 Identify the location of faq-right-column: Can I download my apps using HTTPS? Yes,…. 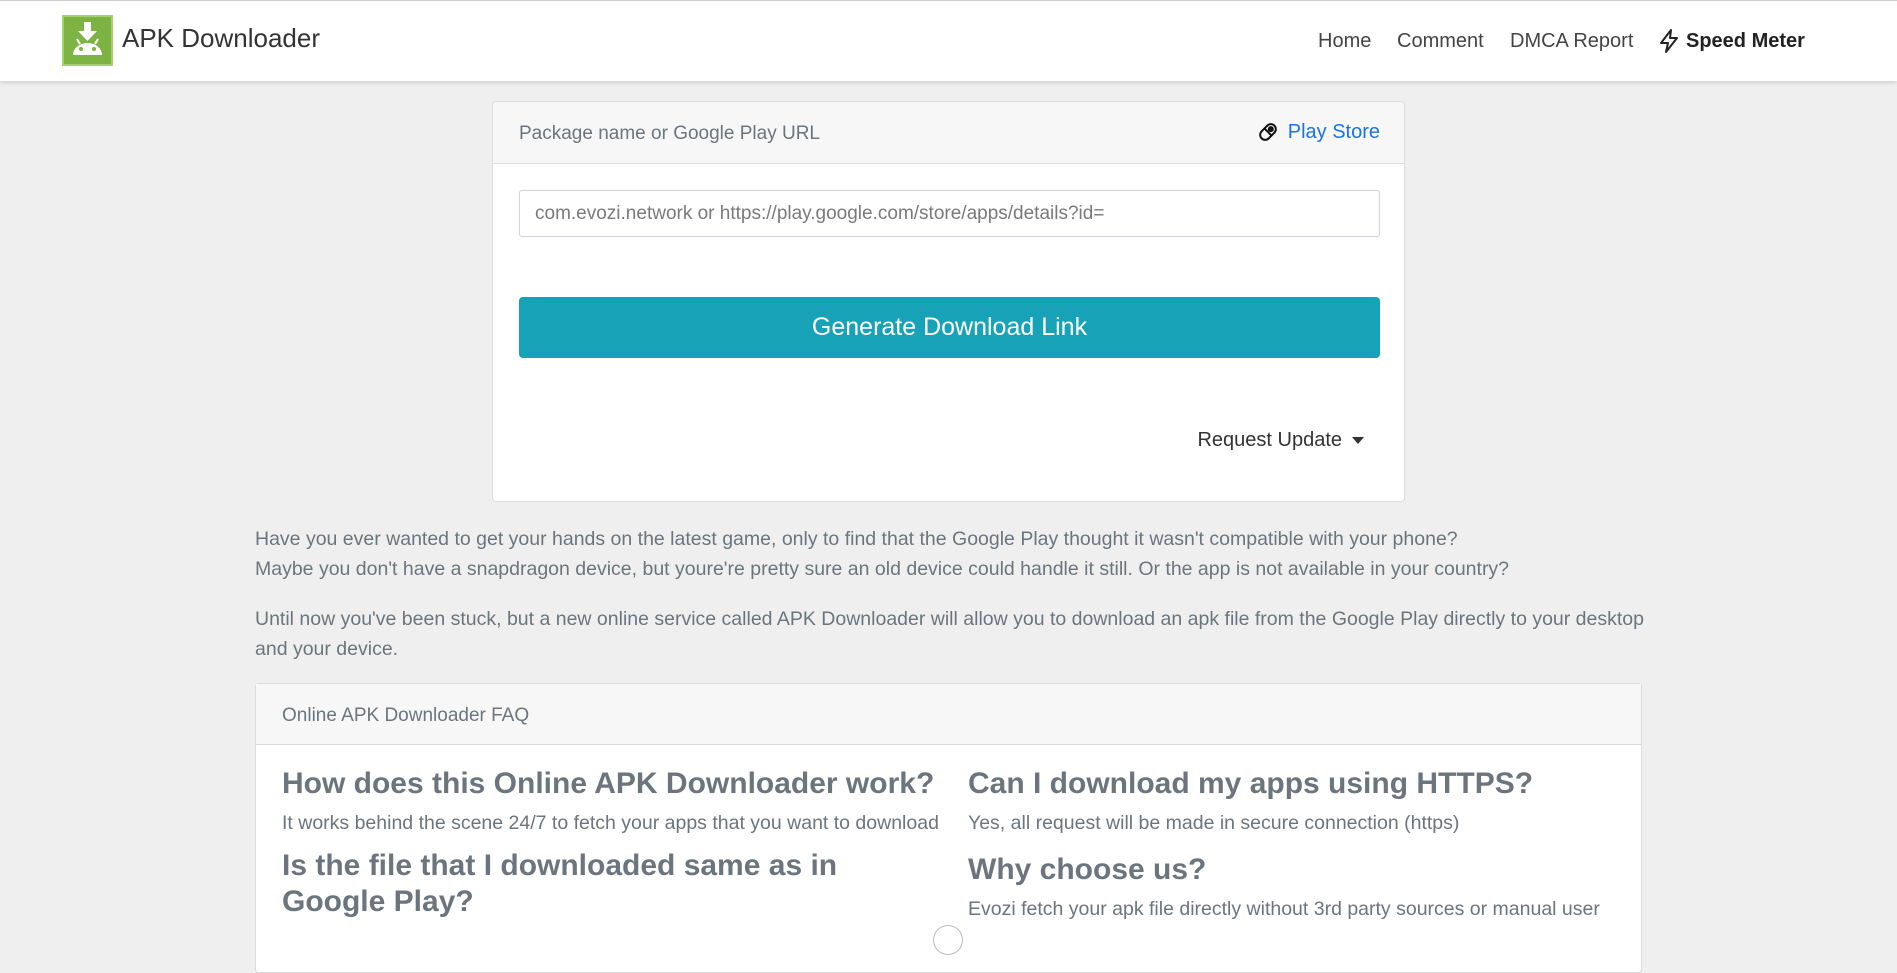
(1298, 852).